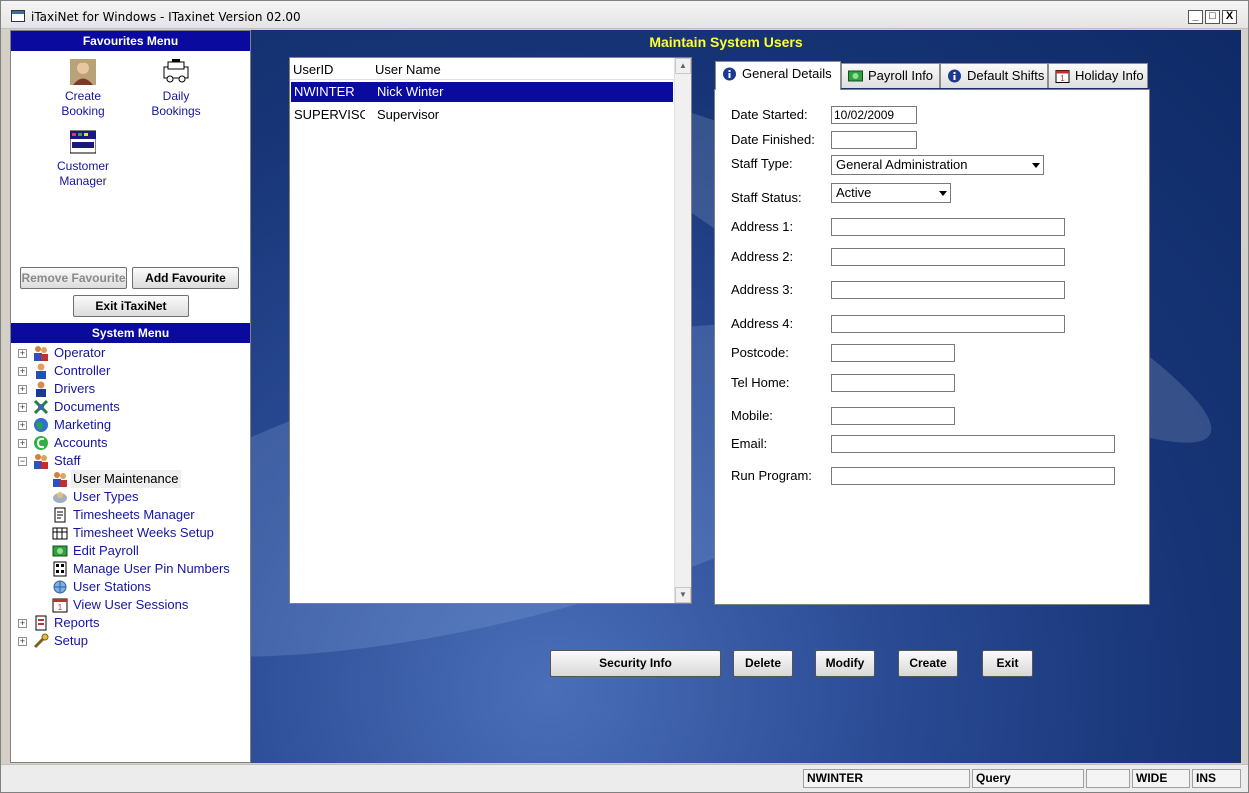 This screenshot has width=1249, height=793. Describe the element at coordinates (893, 383) in the screenshot. I see `tel-home-field` at that location.